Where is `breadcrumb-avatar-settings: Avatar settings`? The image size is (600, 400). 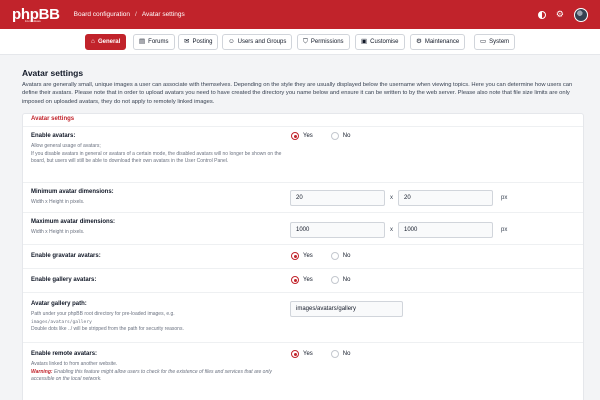
breadcrumb-avatar-settings: Avatar settings is located at coordinates (163, 14).